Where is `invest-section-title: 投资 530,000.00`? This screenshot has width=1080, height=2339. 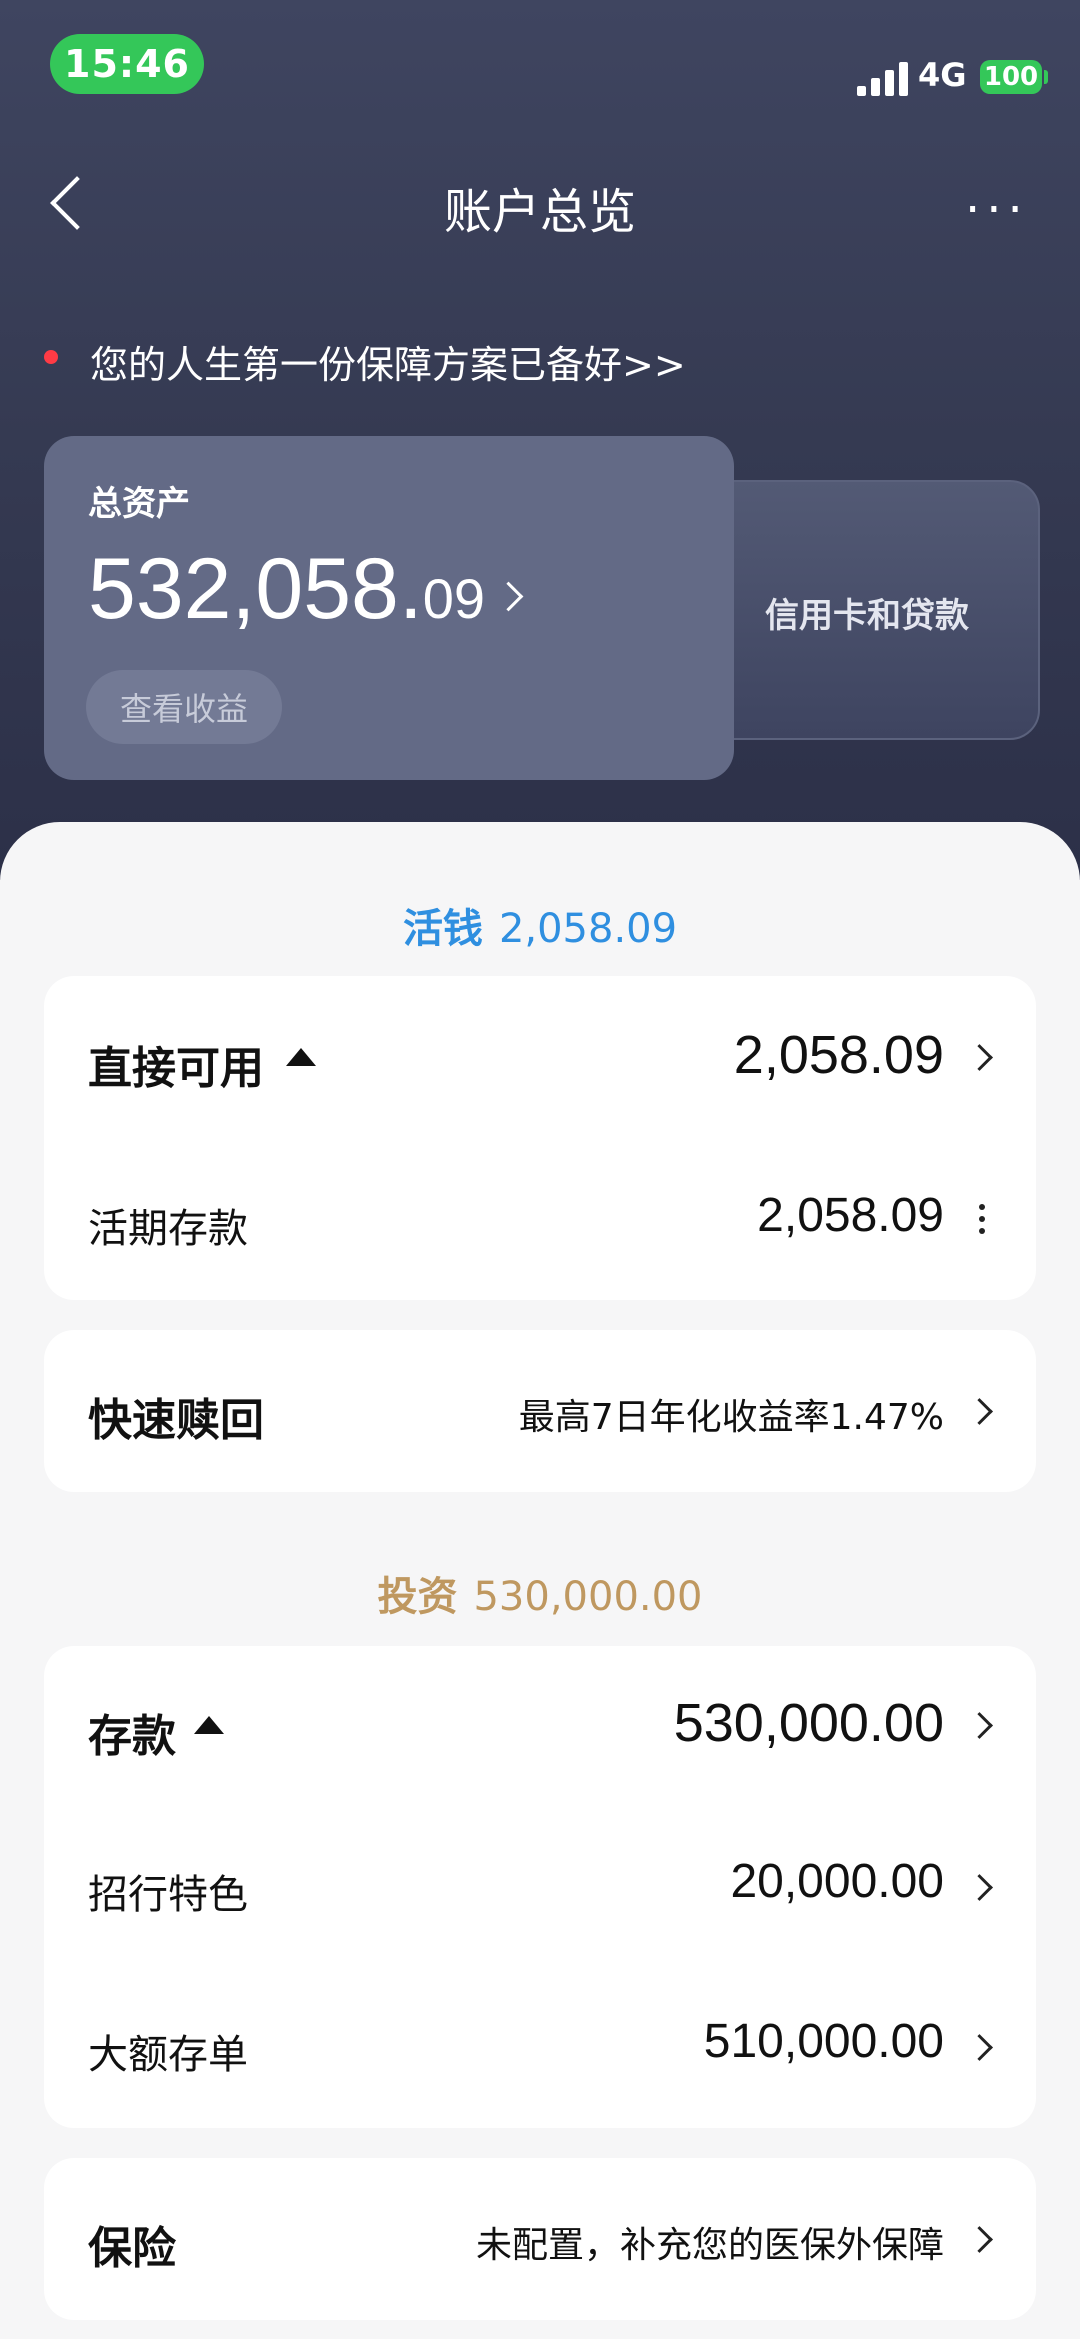 invest-section-title: 投资 530,000.00 is located at coordinates (540, 1593).